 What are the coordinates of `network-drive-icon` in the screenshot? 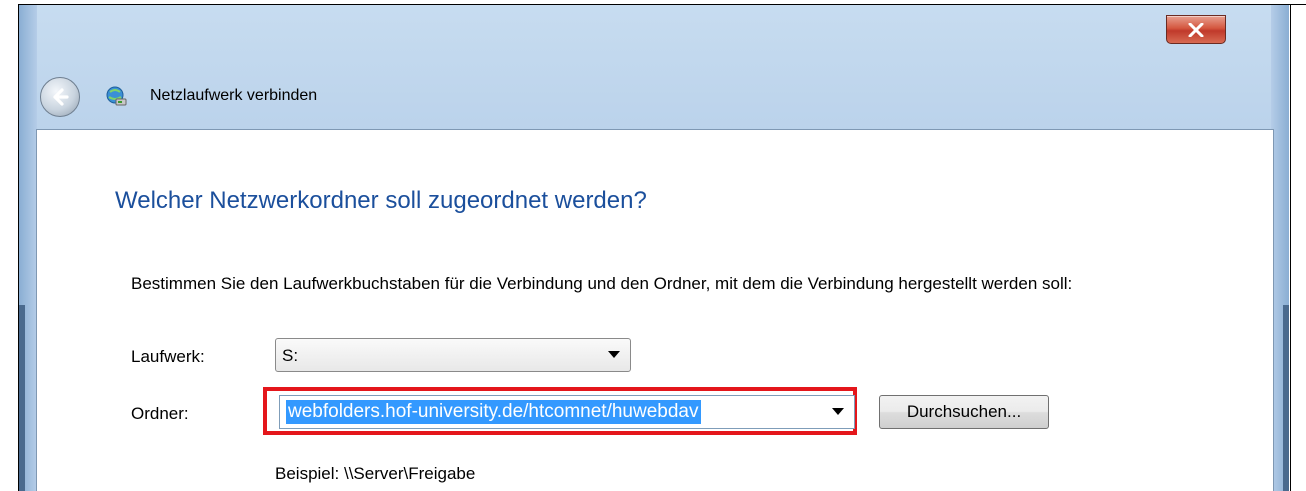 It's located at (116, 96).